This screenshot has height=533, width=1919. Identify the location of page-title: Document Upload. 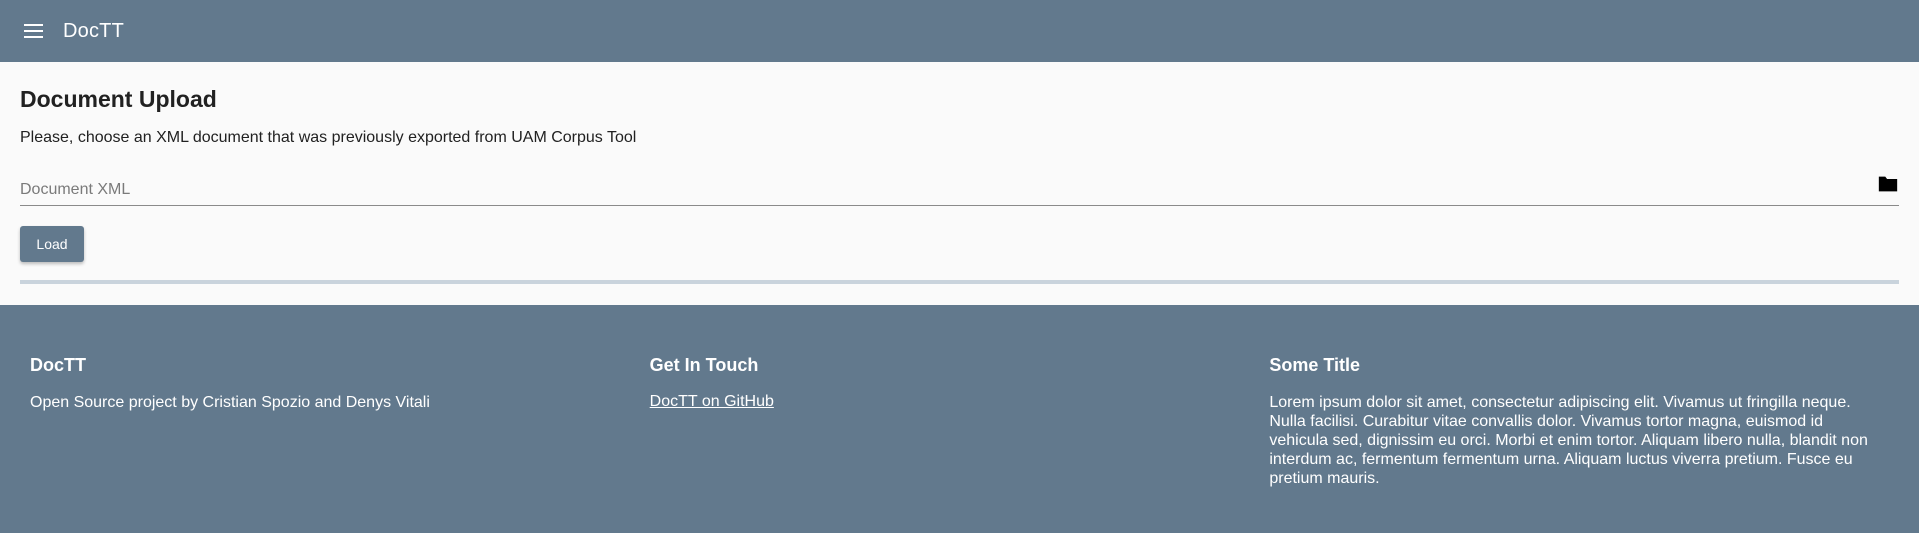
(118, 99).